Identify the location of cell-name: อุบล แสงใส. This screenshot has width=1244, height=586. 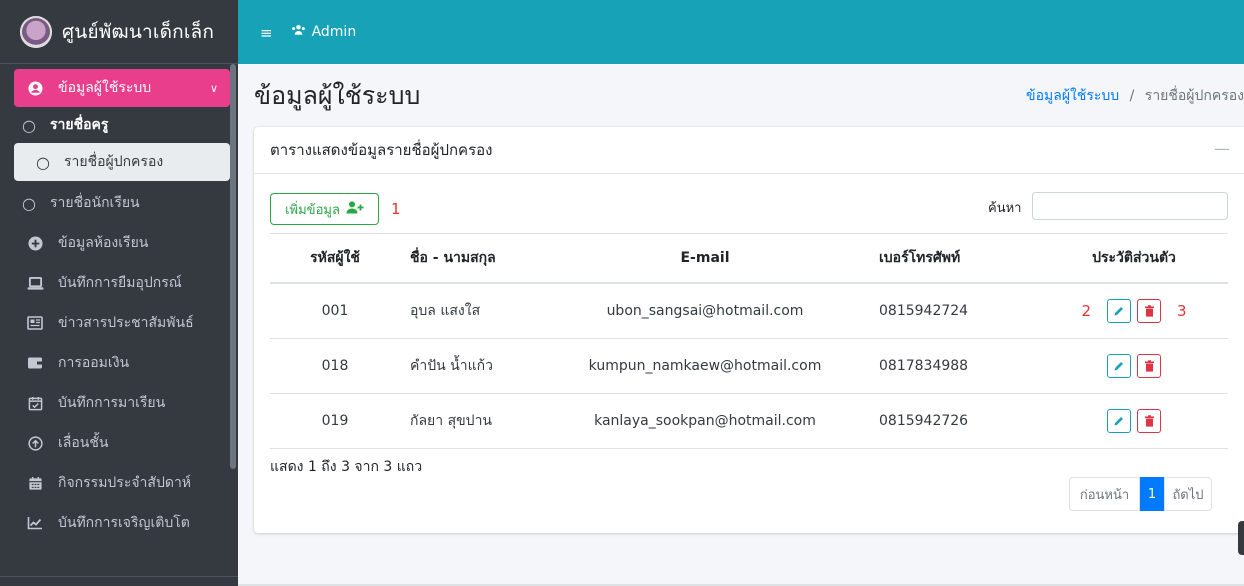
(469, 311).